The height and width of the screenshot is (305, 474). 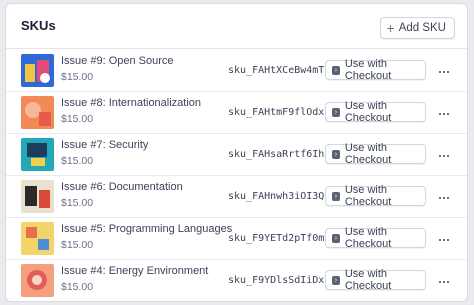 What do you see at coordinates (282, 196) in the screenshot?
I see `sku-id: sku_FAHnwh3iOI3Qr9` at bounding box center [282, 196].